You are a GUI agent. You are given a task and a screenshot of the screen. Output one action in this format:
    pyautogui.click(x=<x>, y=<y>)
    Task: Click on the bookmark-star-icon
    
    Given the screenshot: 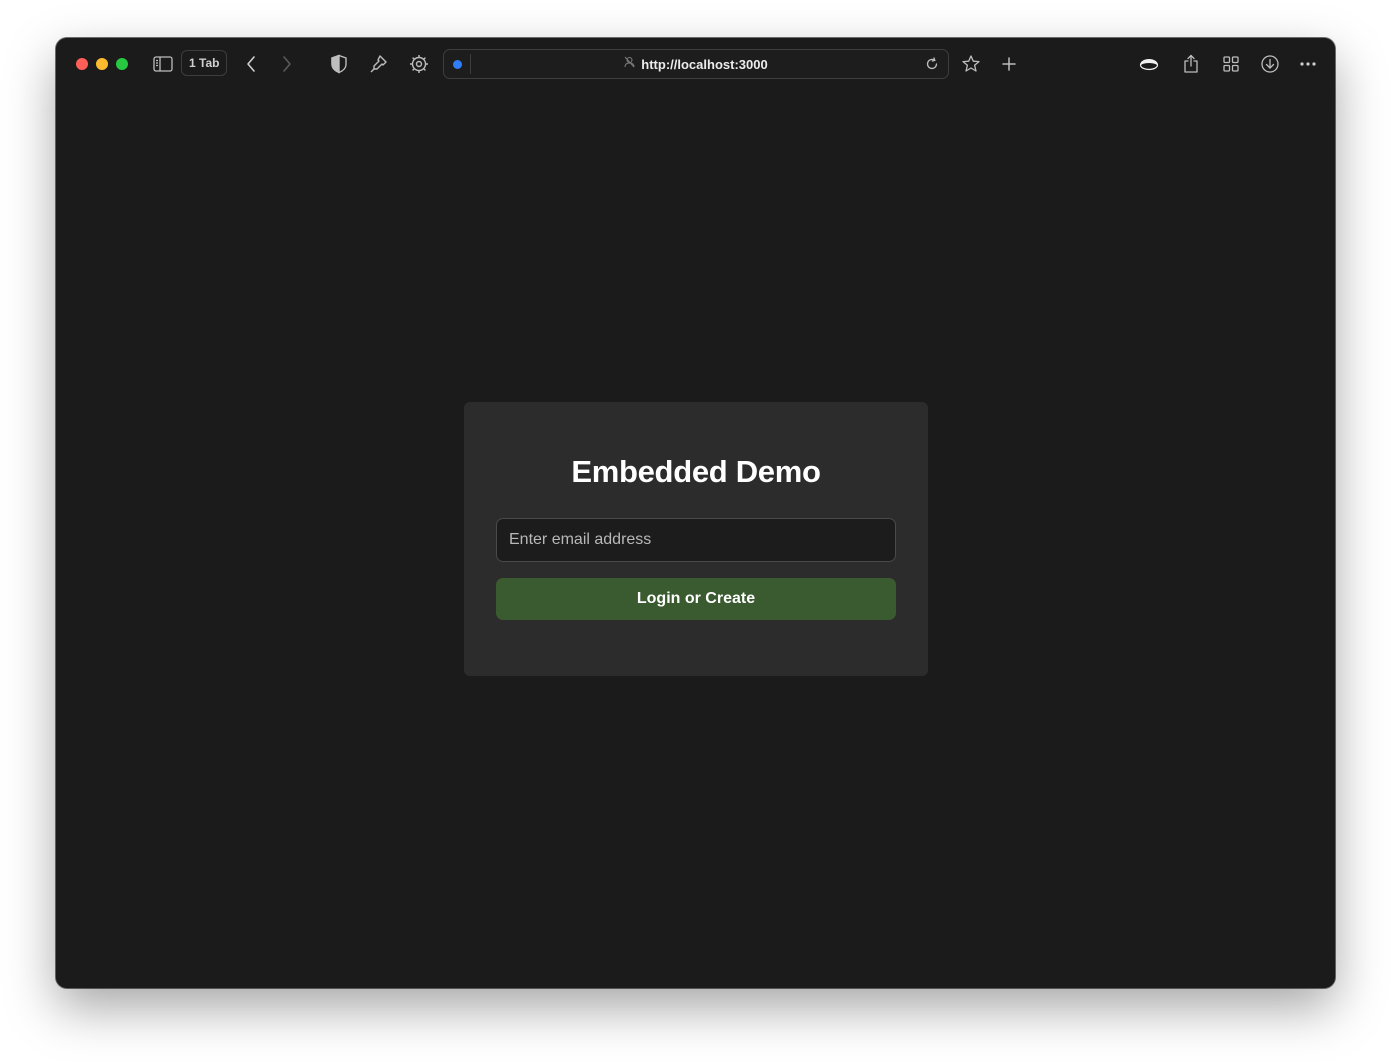 What is the action you would take?
    pyautogui.click(x=971, y=64)
    